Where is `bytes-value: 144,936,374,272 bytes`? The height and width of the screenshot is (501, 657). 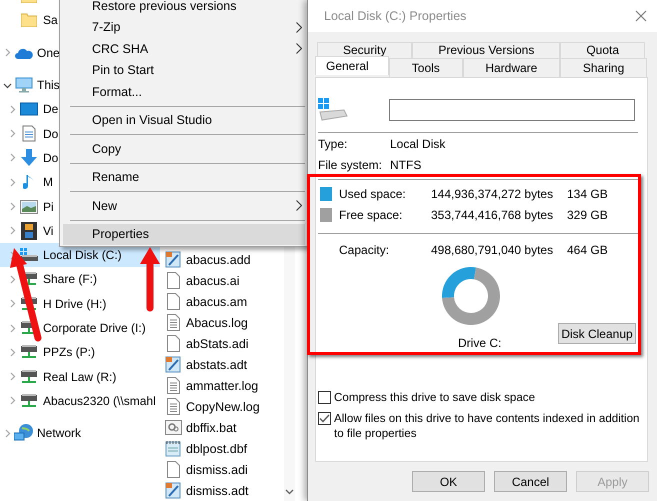 bytes-value: 144,936,374,272 bytes is located at coordinates (492, 193).